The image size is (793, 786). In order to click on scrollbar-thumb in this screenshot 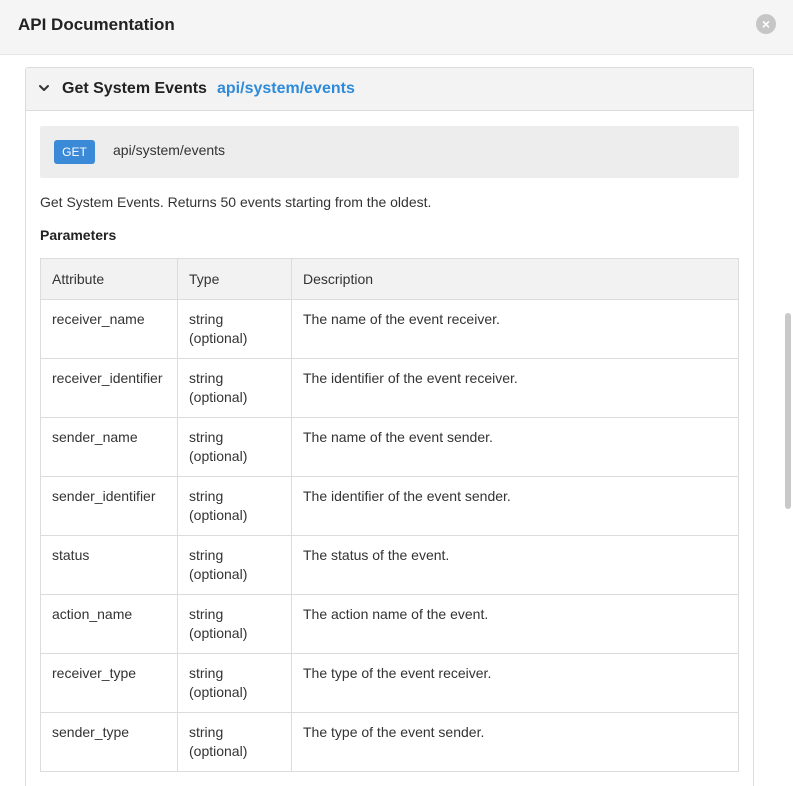, I will do `click(788, 411)`.